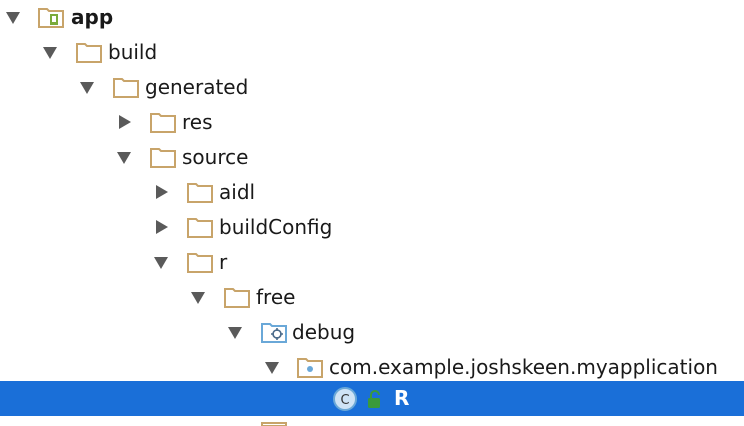 The image size is (744, 426). Describe the element at coordinates (372, 52) in the screenshot. I see `tree-row-build: build` at that location.